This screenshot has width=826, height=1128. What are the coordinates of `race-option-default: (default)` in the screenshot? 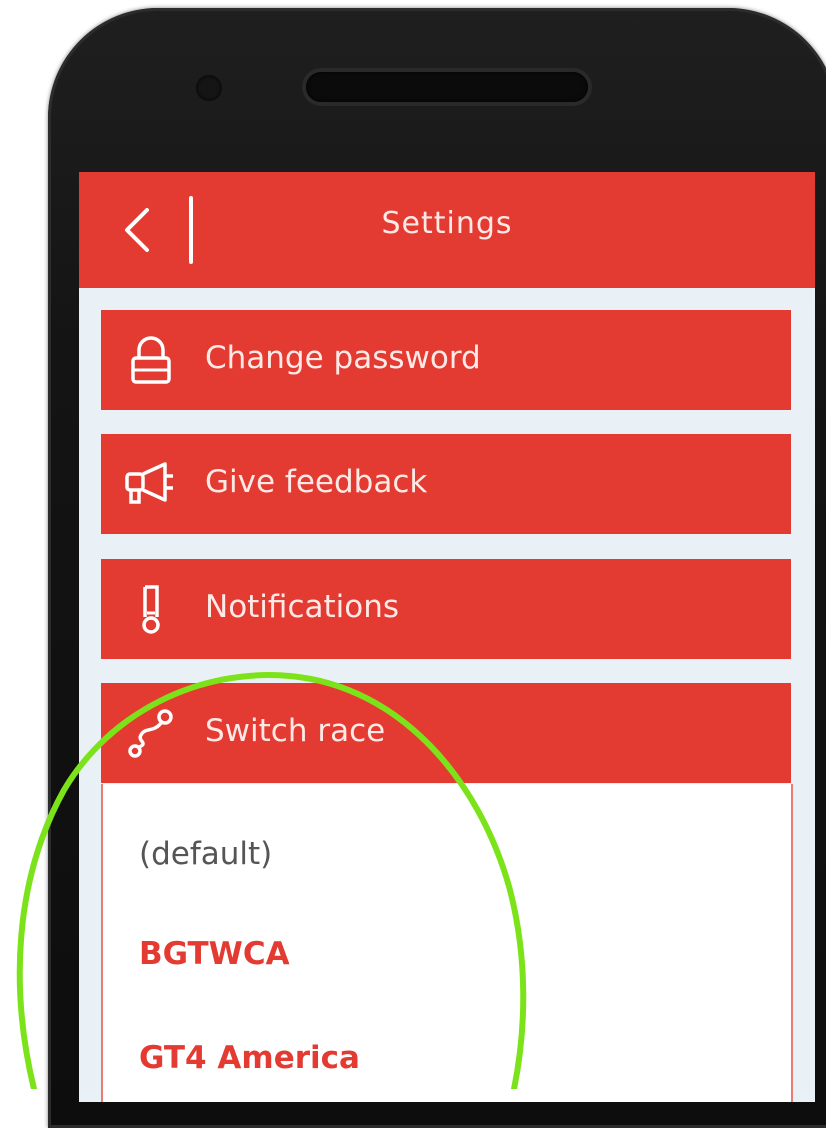 It's located at (205, 854).